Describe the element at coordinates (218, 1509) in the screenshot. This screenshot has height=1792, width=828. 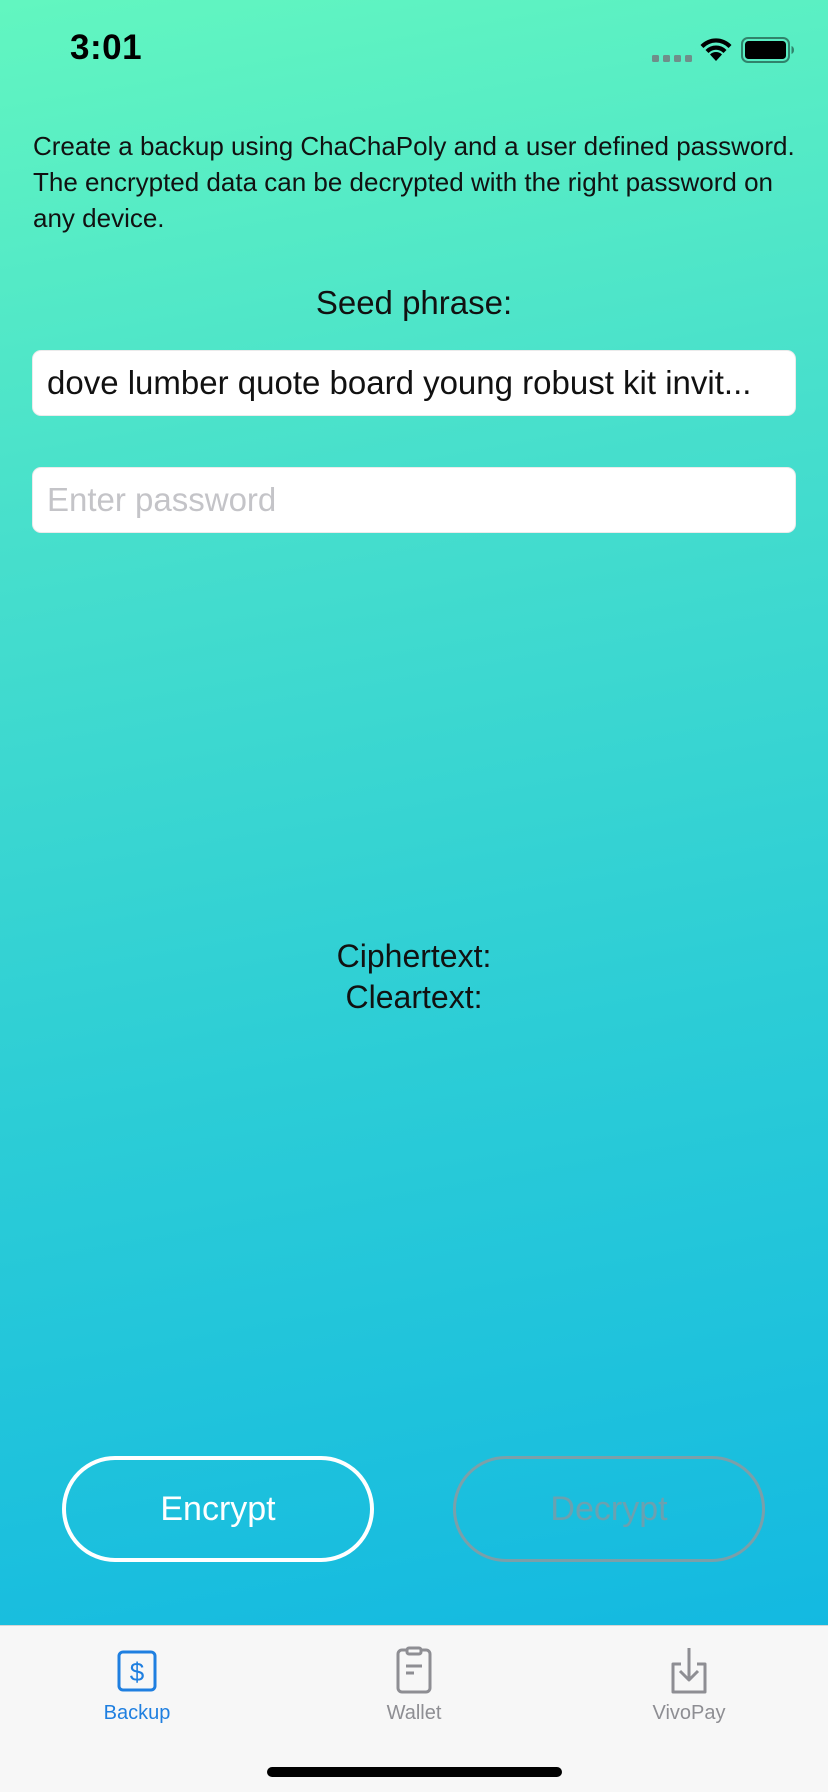
I see `encrypt-button: Encrypt` at that location.